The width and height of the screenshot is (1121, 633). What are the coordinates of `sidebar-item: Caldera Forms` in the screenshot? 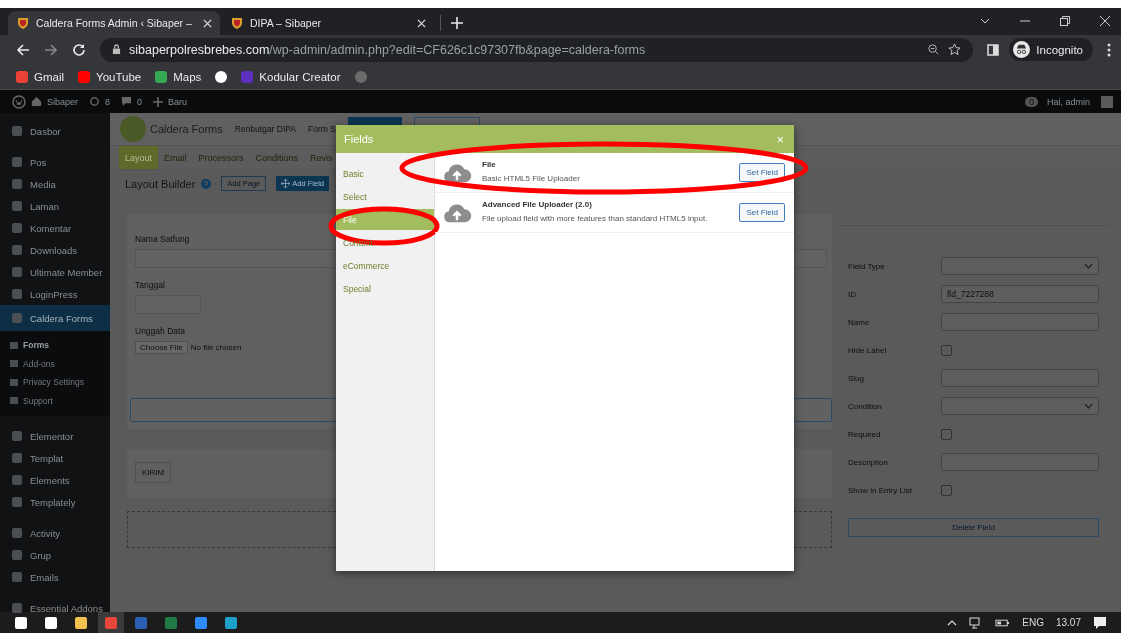 It's located at (55, 318).